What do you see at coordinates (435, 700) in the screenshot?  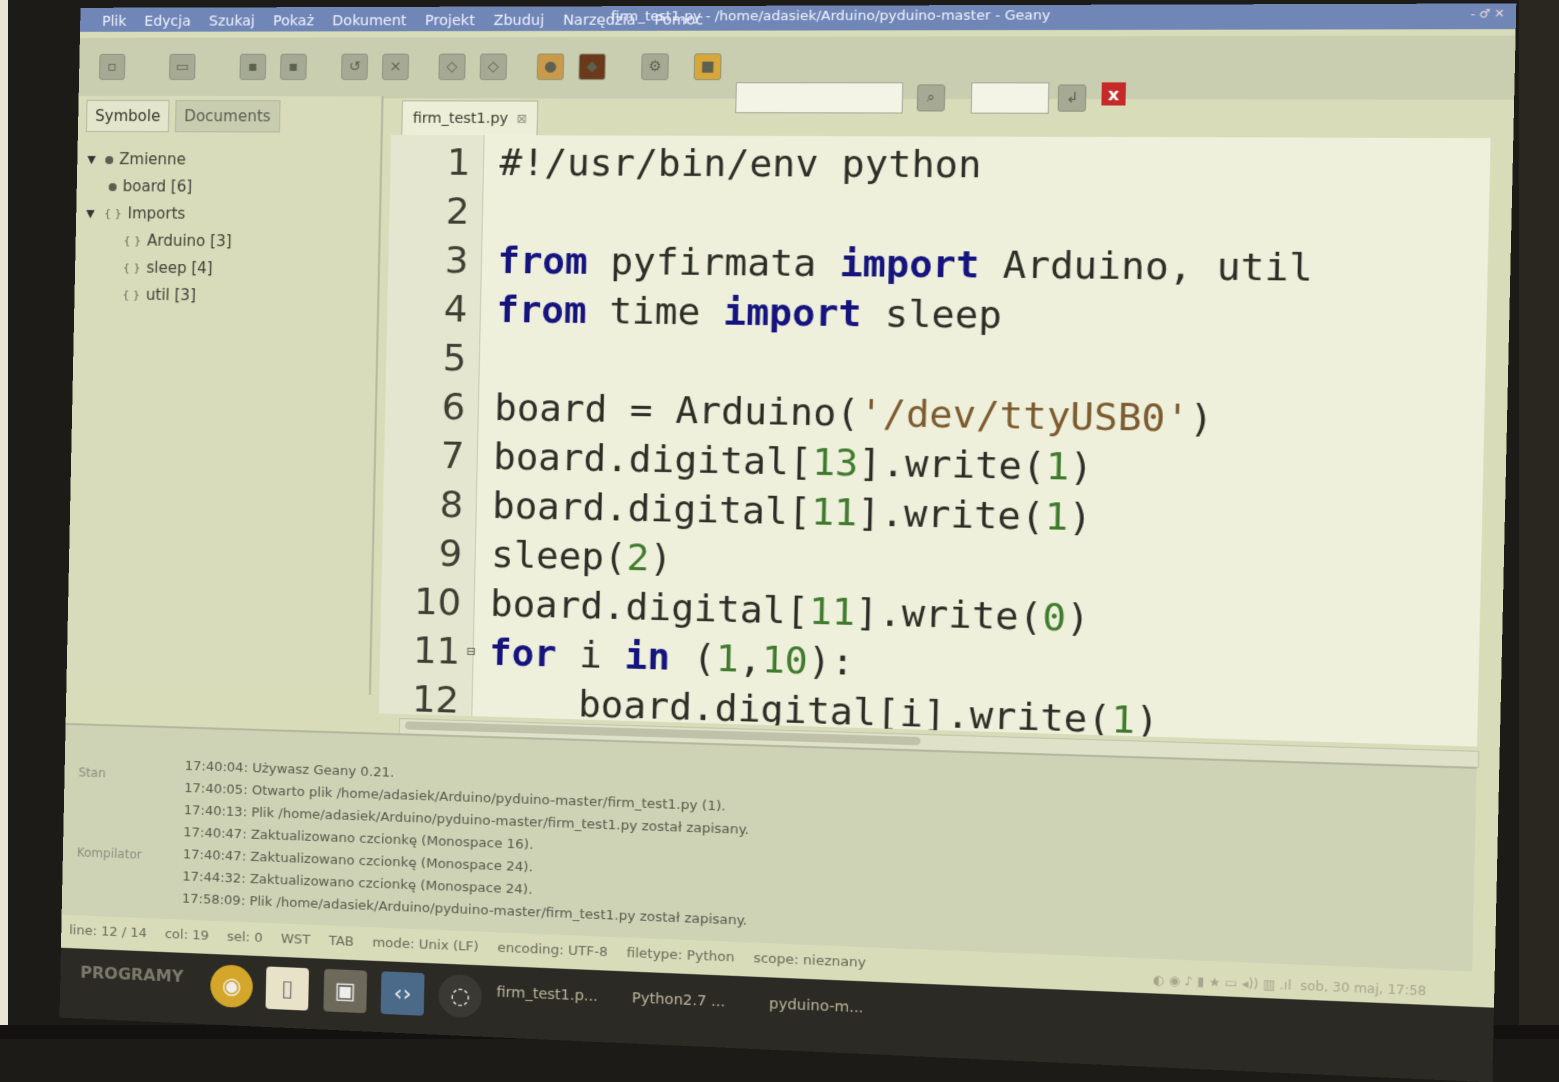 I see `line-number: 12` at bounding box center [435, 700].